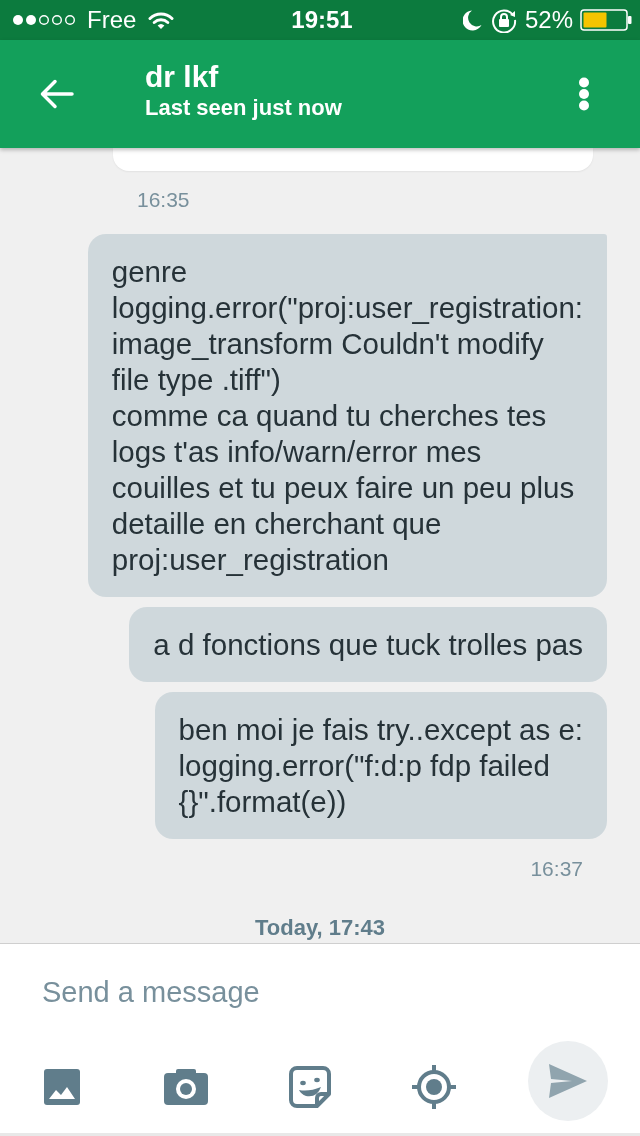  Describe the element at coordinates (57, 94) in the screenshot. I see `back-arrow-icon` at that location.